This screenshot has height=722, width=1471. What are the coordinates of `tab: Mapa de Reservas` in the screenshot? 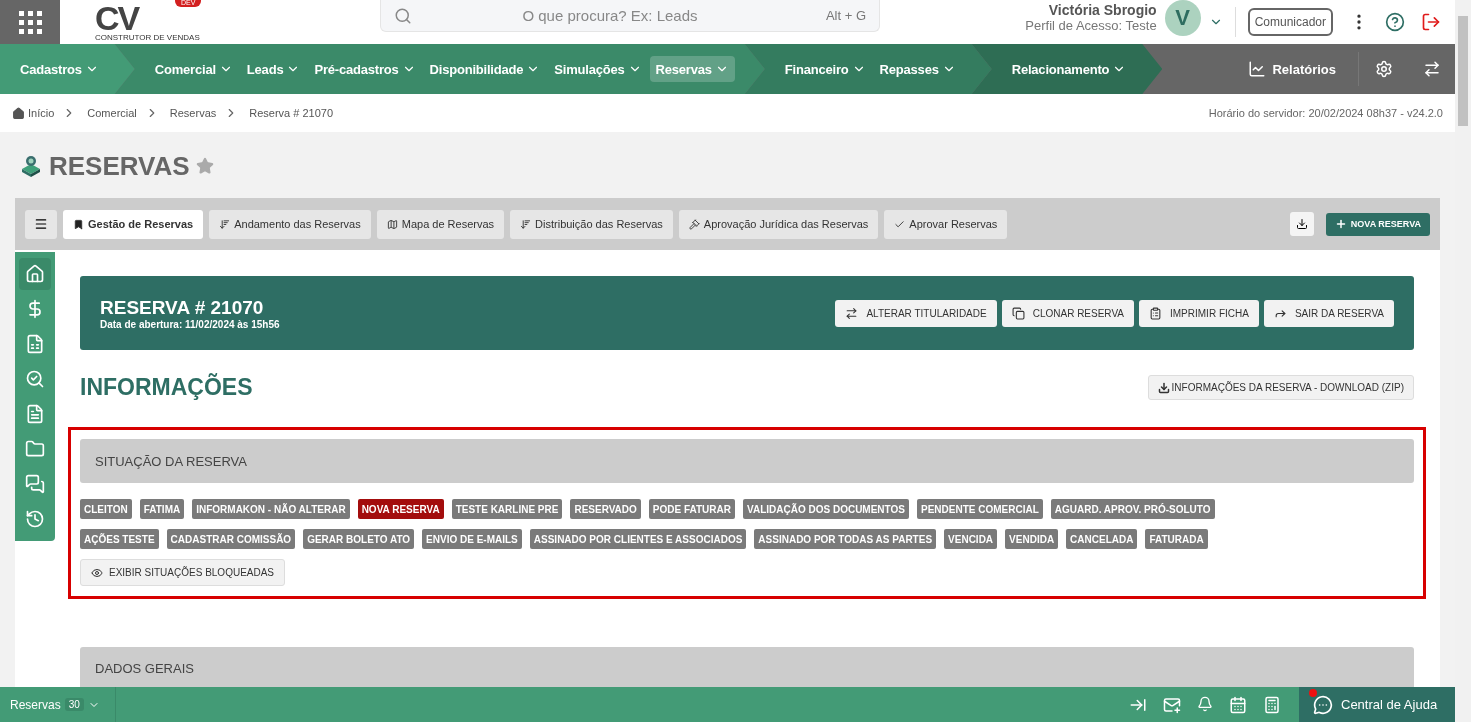 It's located at (440, 224).